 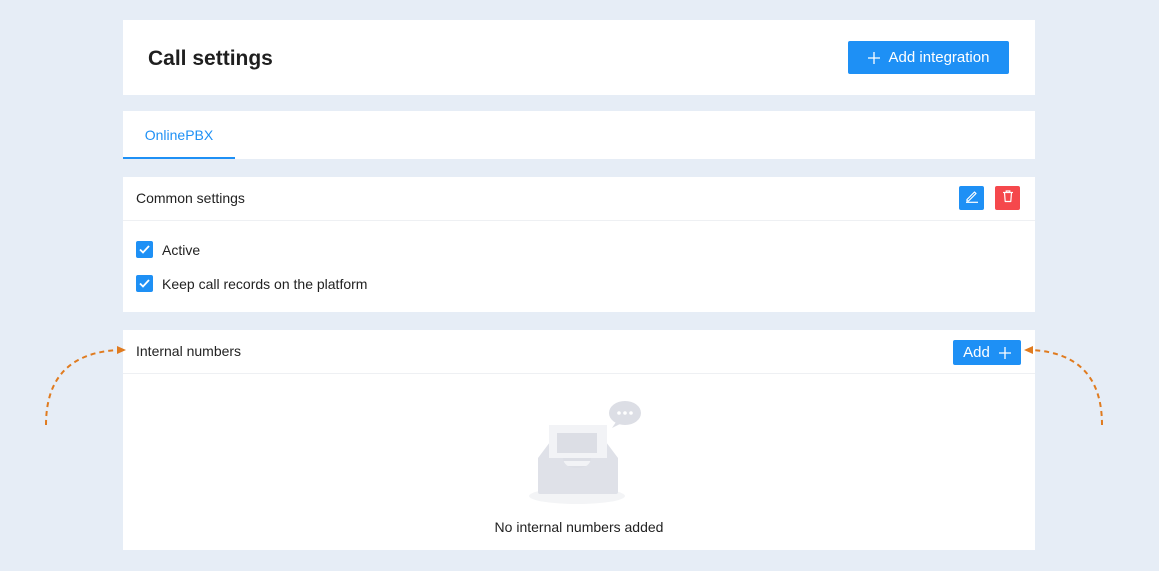 I want to click on active-checkbox-row: Active, so click(x=168, y=249).